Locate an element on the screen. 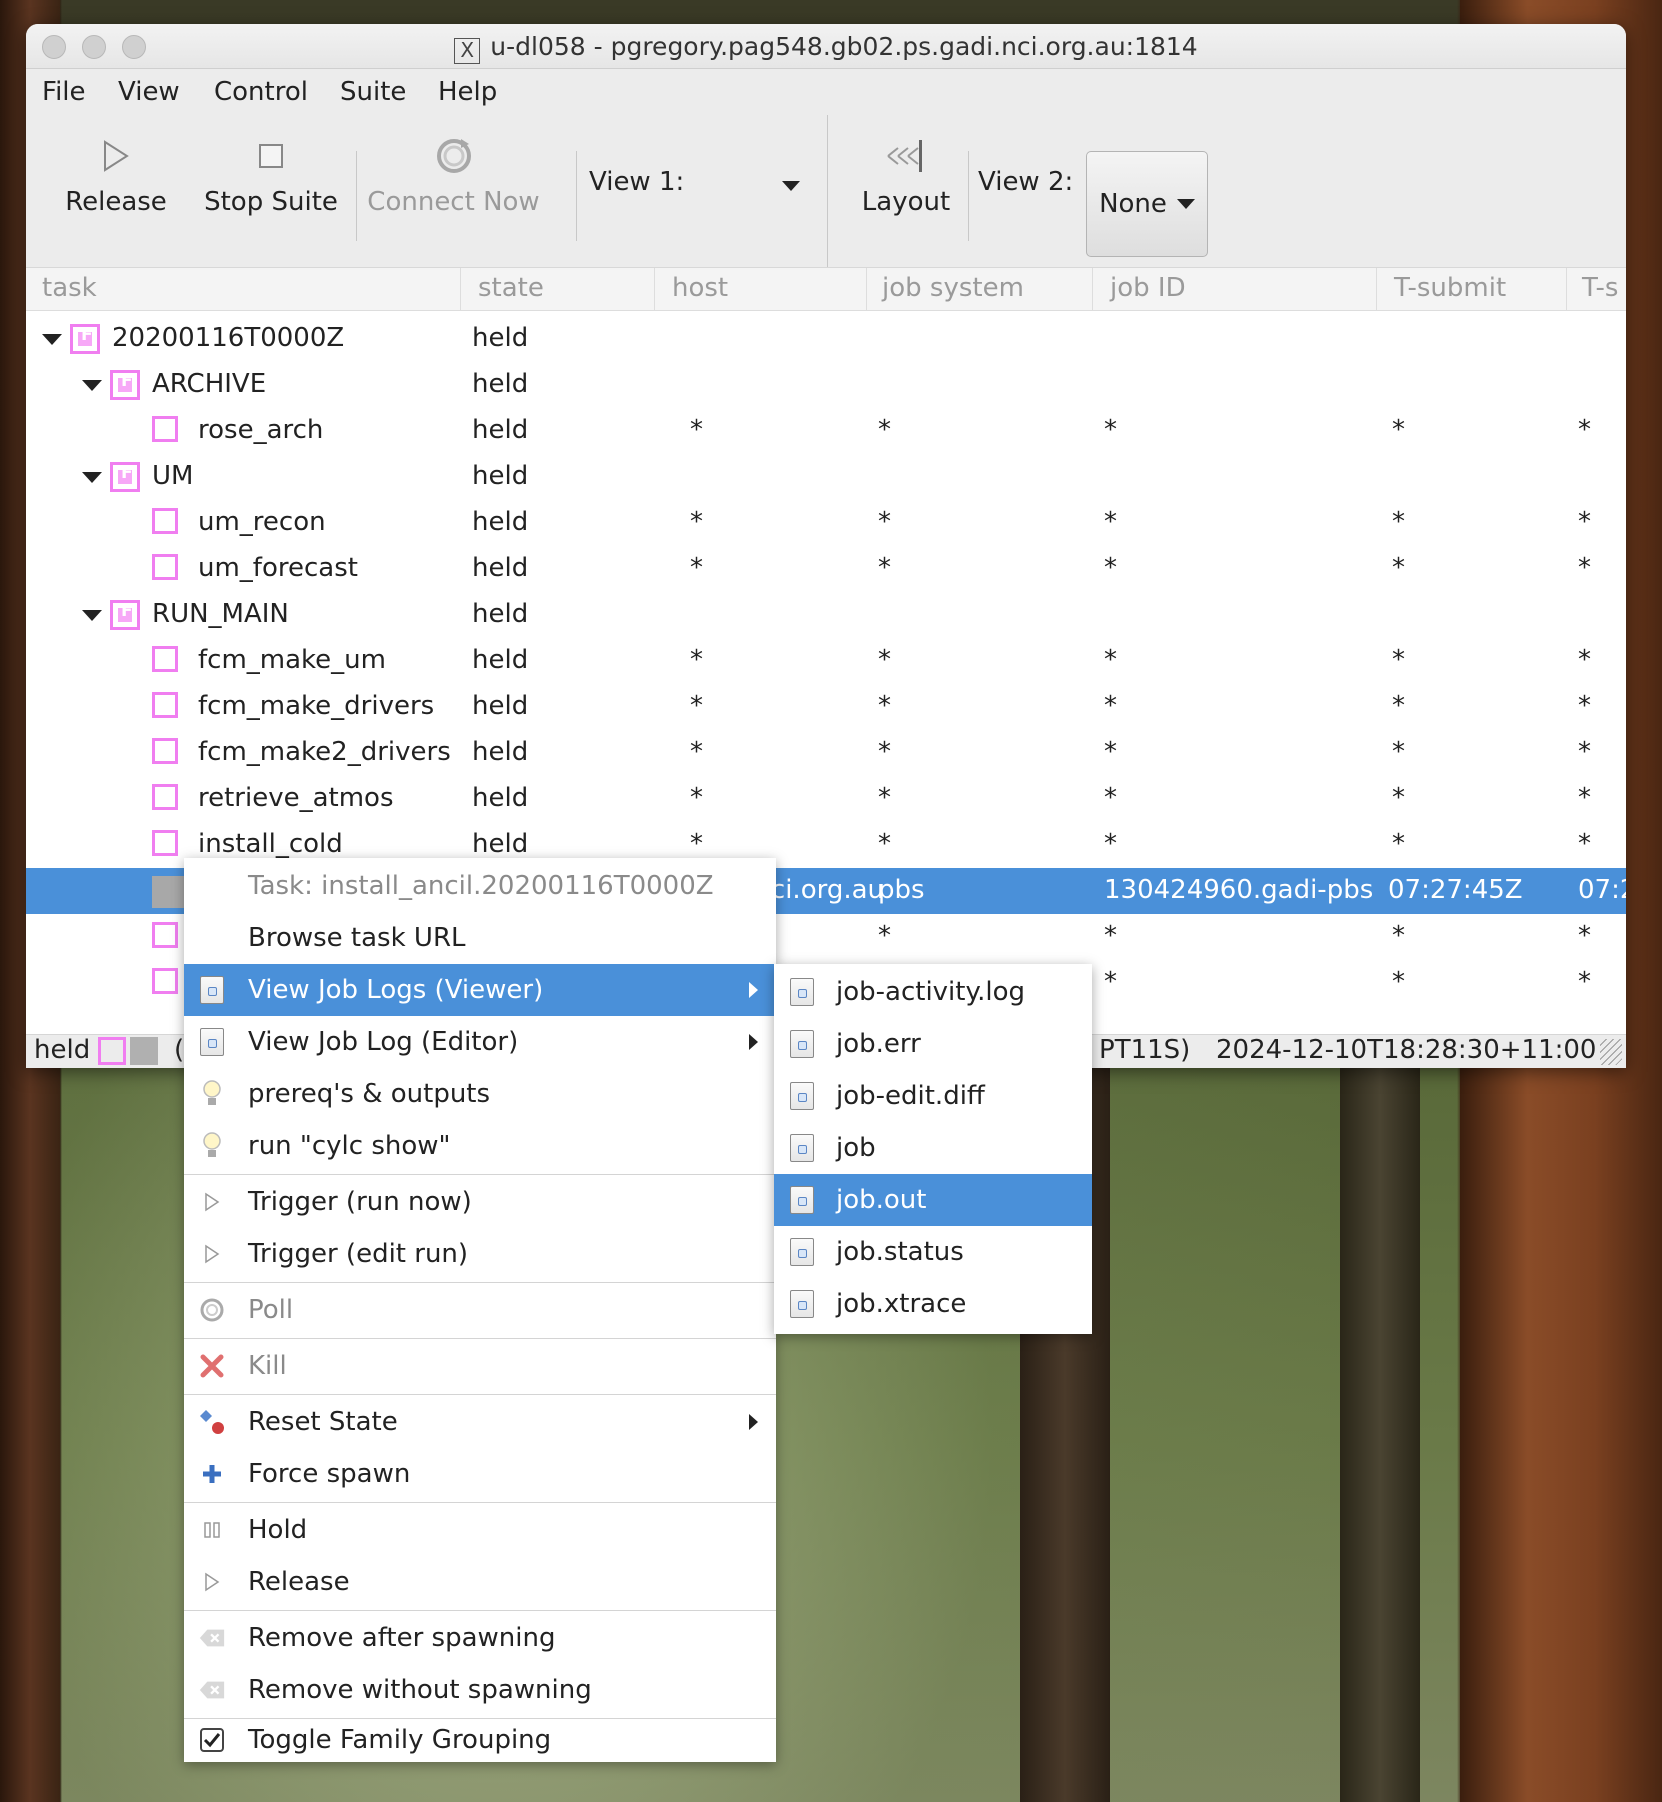  menu-remove-after-spawning: Remove after spawning is located at coordinates (480, 1638).